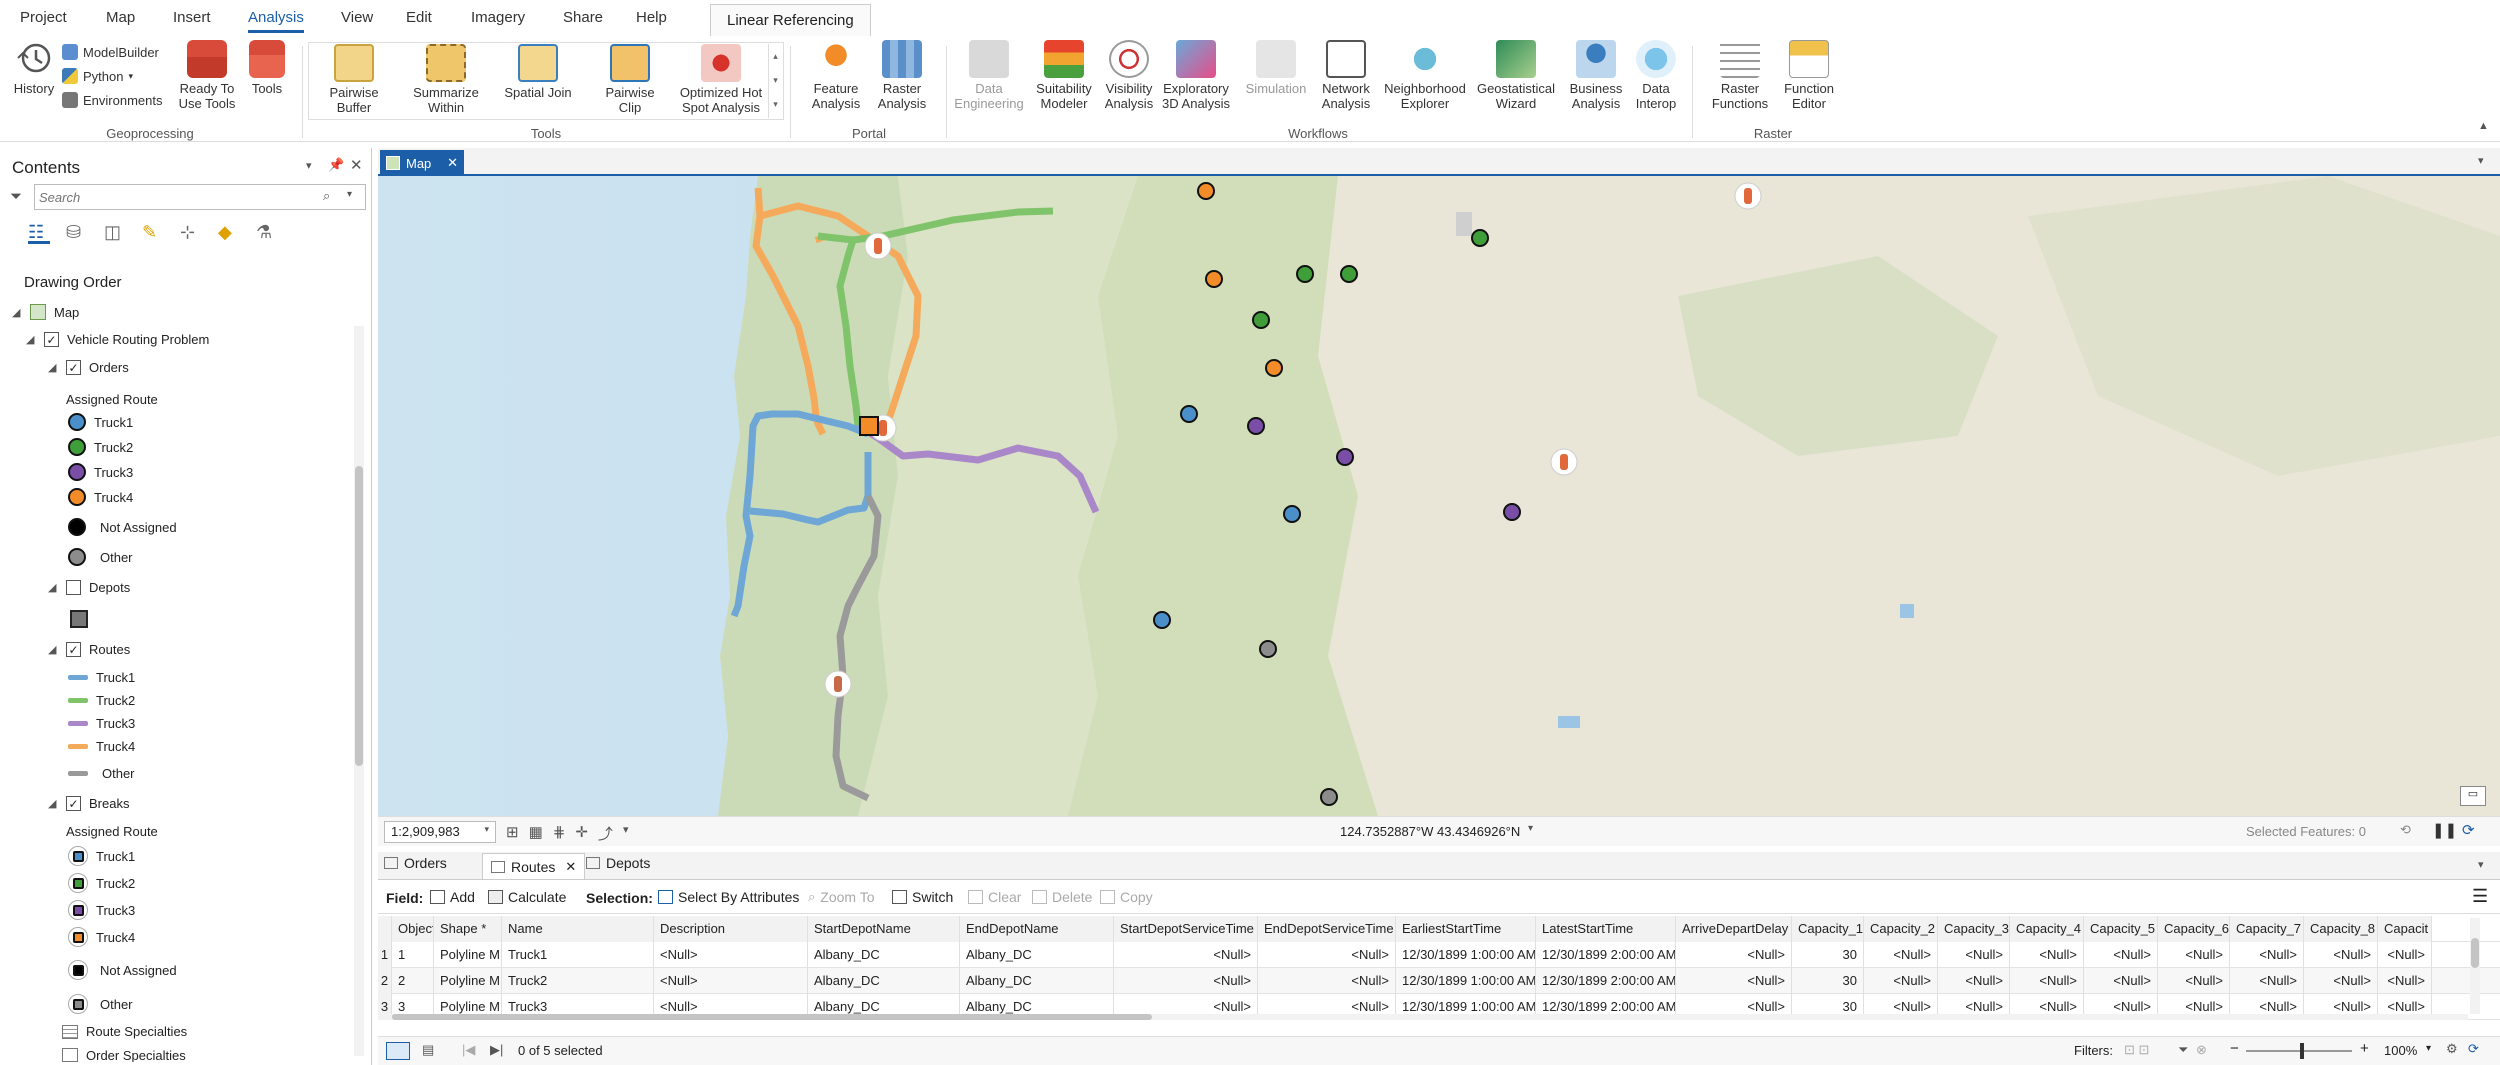 This screenshot has height=1065, width=2500. Describe the element at coordinates (117, 1031) in the screenshot. I see `route-specialties-table: Route Specialties` at that location.